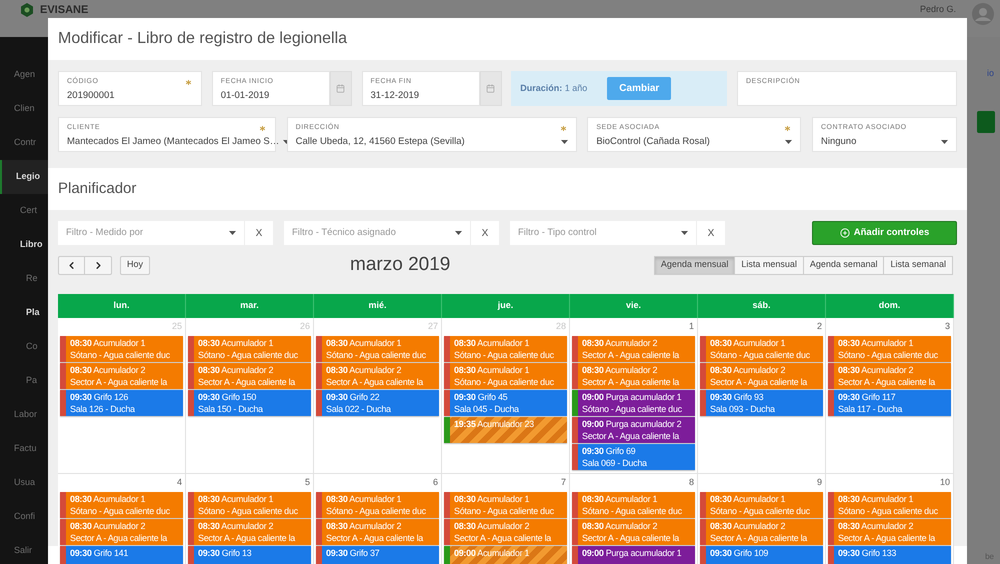  I want to click on day-number: 2, so click(819, 327).